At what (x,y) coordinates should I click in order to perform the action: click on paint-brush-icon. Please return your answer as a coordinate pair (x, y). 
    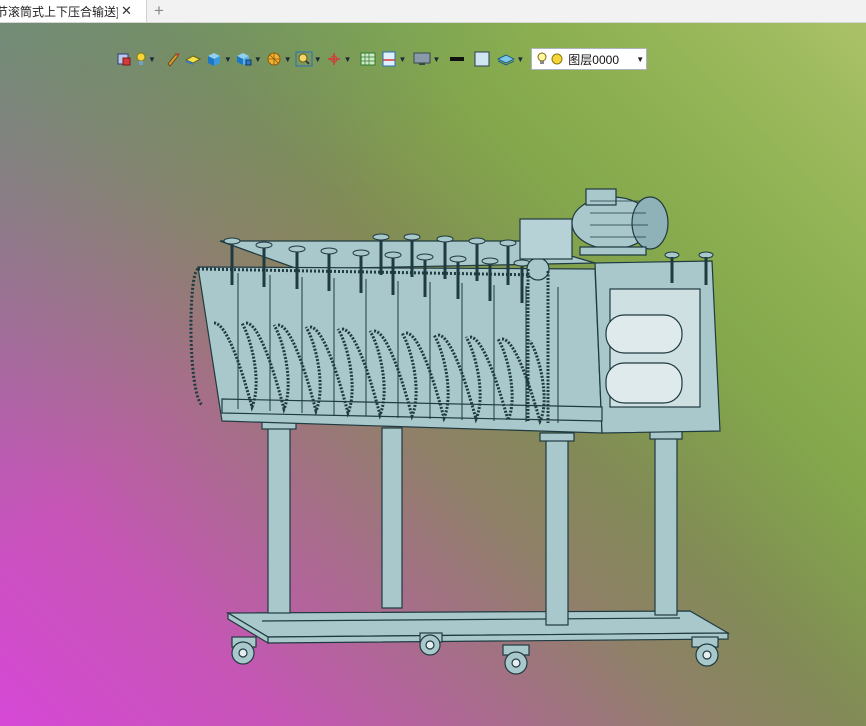
    Looking at the image, I should click on (173, 60).